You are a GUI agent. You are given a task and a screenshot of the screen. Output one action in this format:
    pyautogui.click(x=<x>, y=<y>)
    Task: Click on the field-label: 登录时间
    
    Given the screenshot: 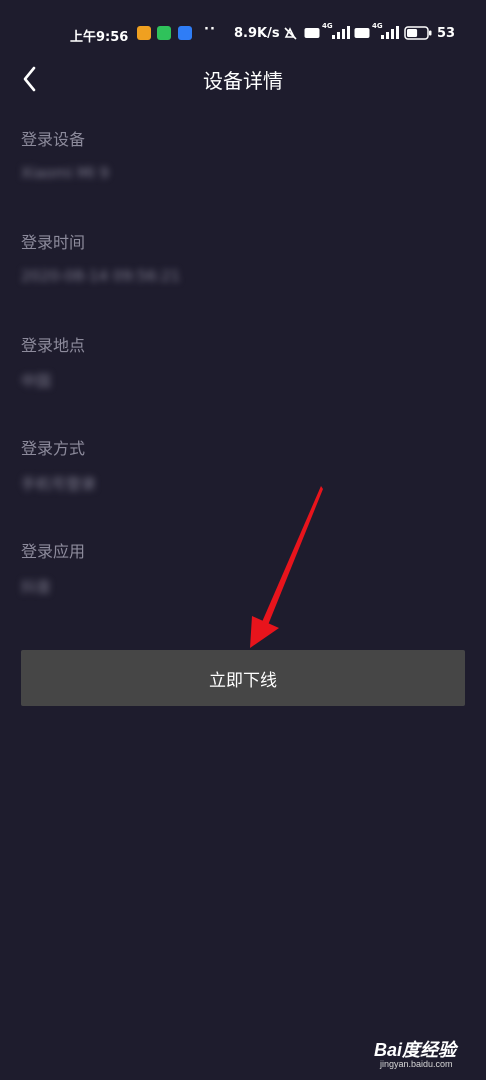 What is the action you would take?
    pyautogui.click(x=53, y=242)
    